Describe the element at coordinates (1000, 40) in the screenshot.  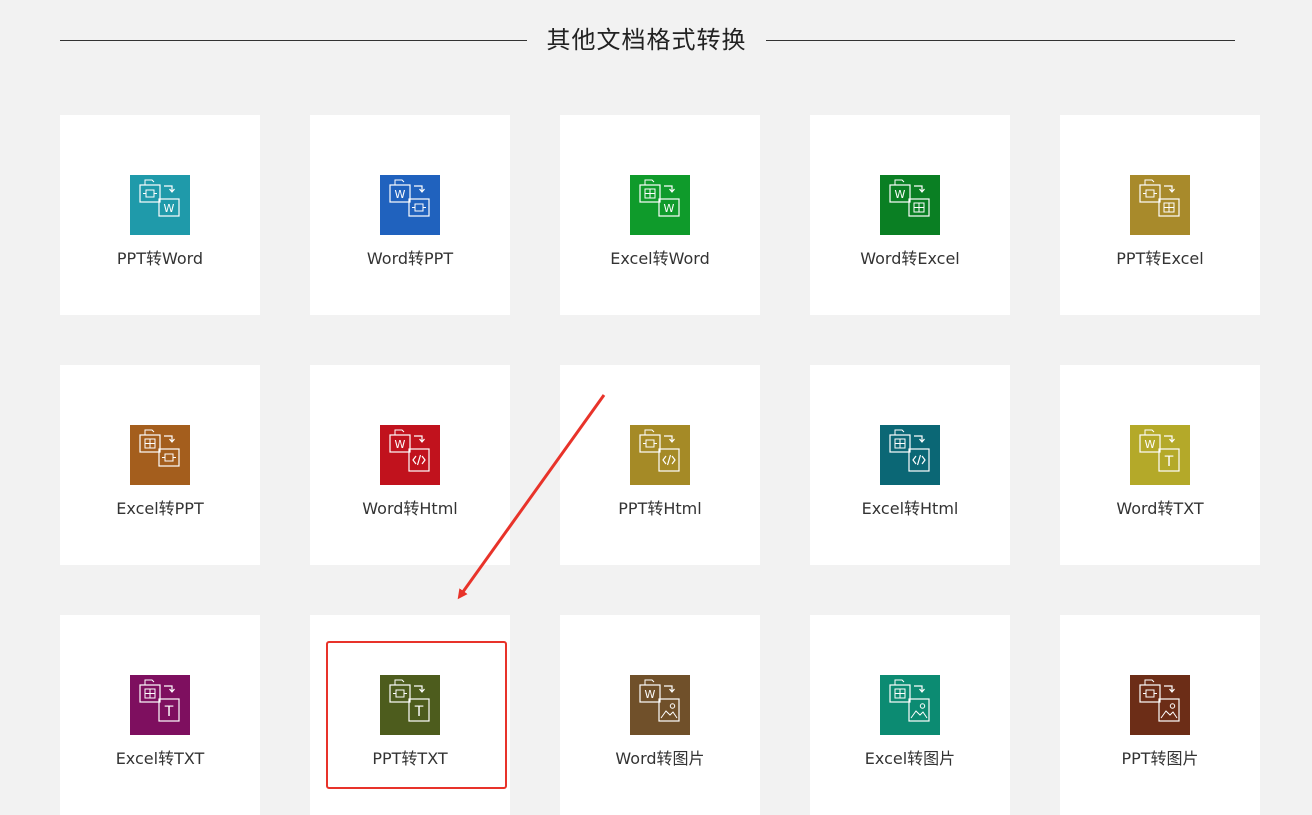
I see `header-divider-right` at that location.